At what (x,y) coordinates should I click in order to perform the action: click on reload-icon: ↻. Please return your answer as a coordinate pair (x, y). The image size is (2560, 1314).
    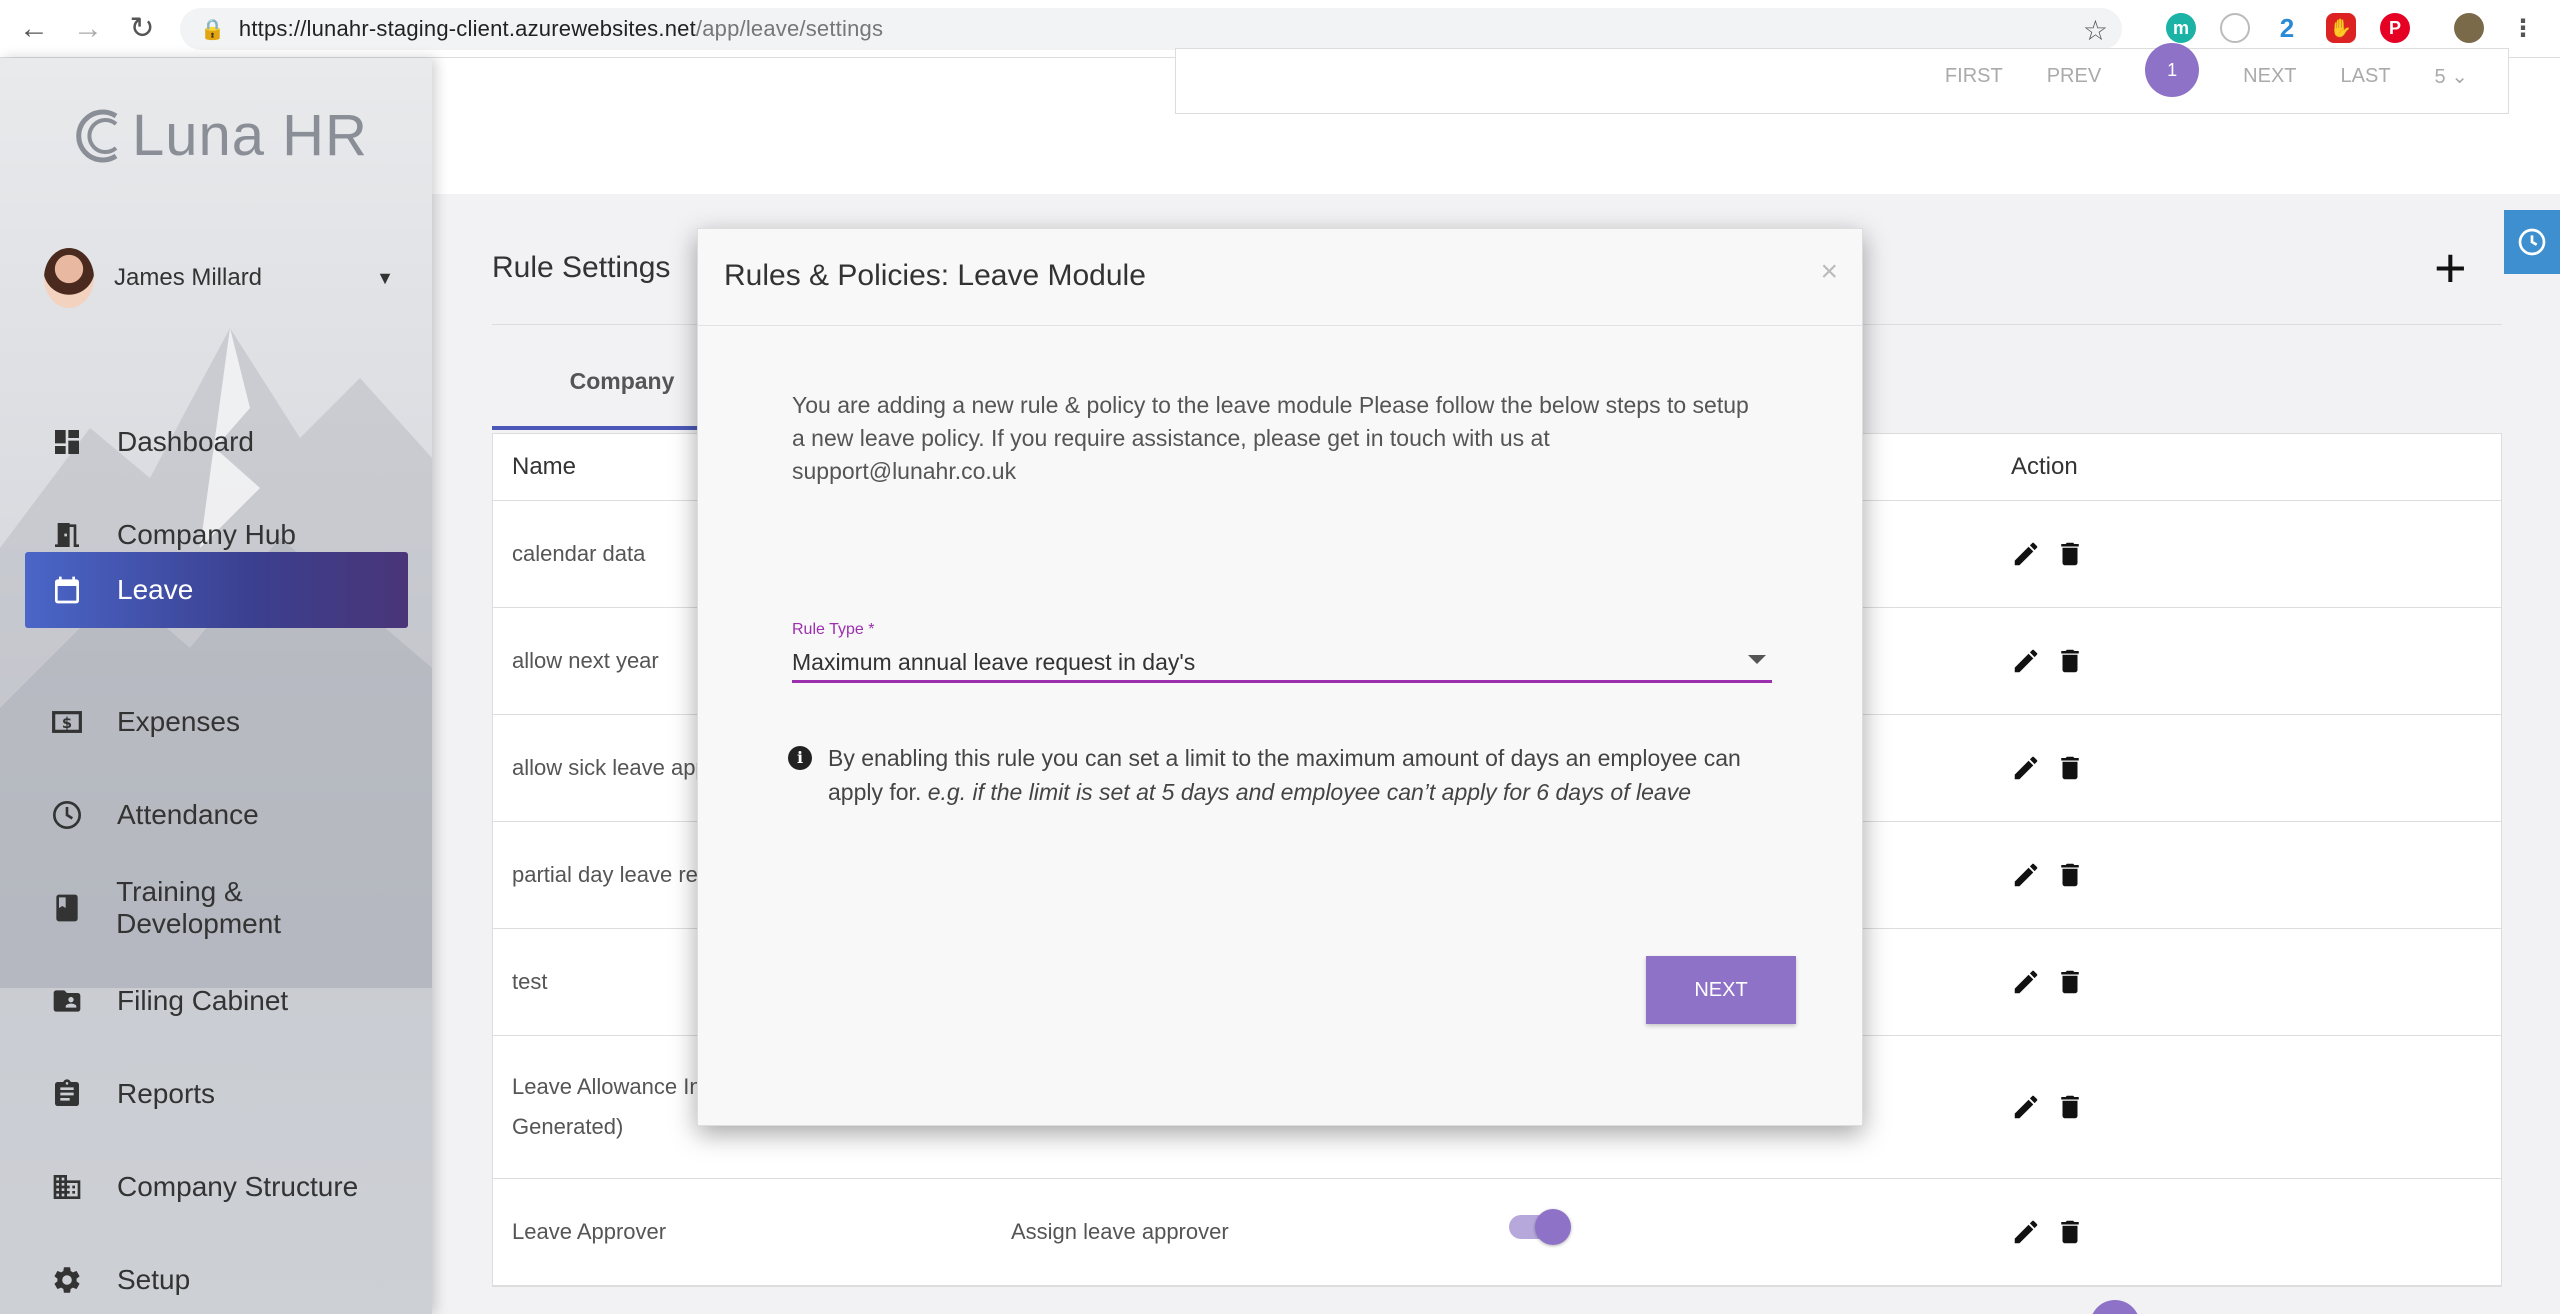
    Looking at the image, I should click on (142, 29).